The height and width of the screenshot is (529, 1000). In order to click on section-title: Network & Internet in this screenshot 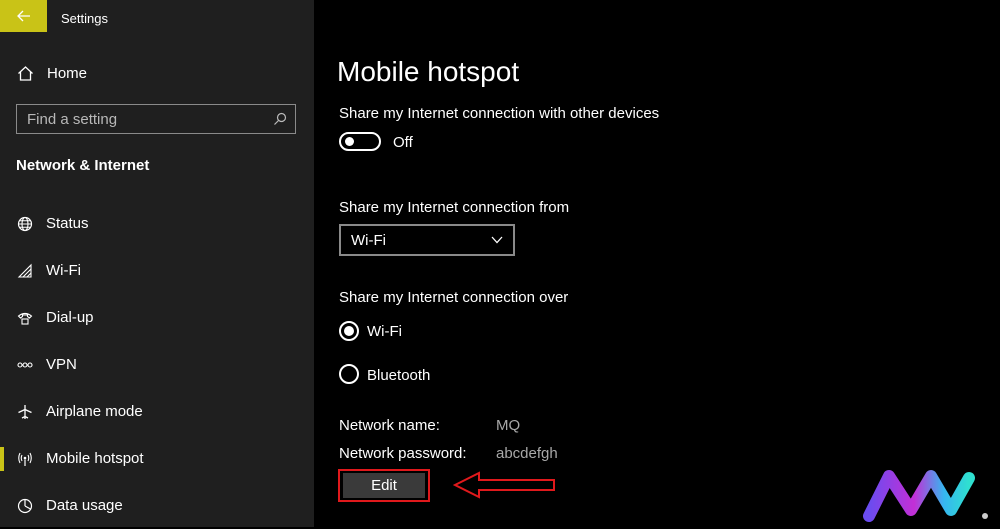, I will do `click(83, 165)`.